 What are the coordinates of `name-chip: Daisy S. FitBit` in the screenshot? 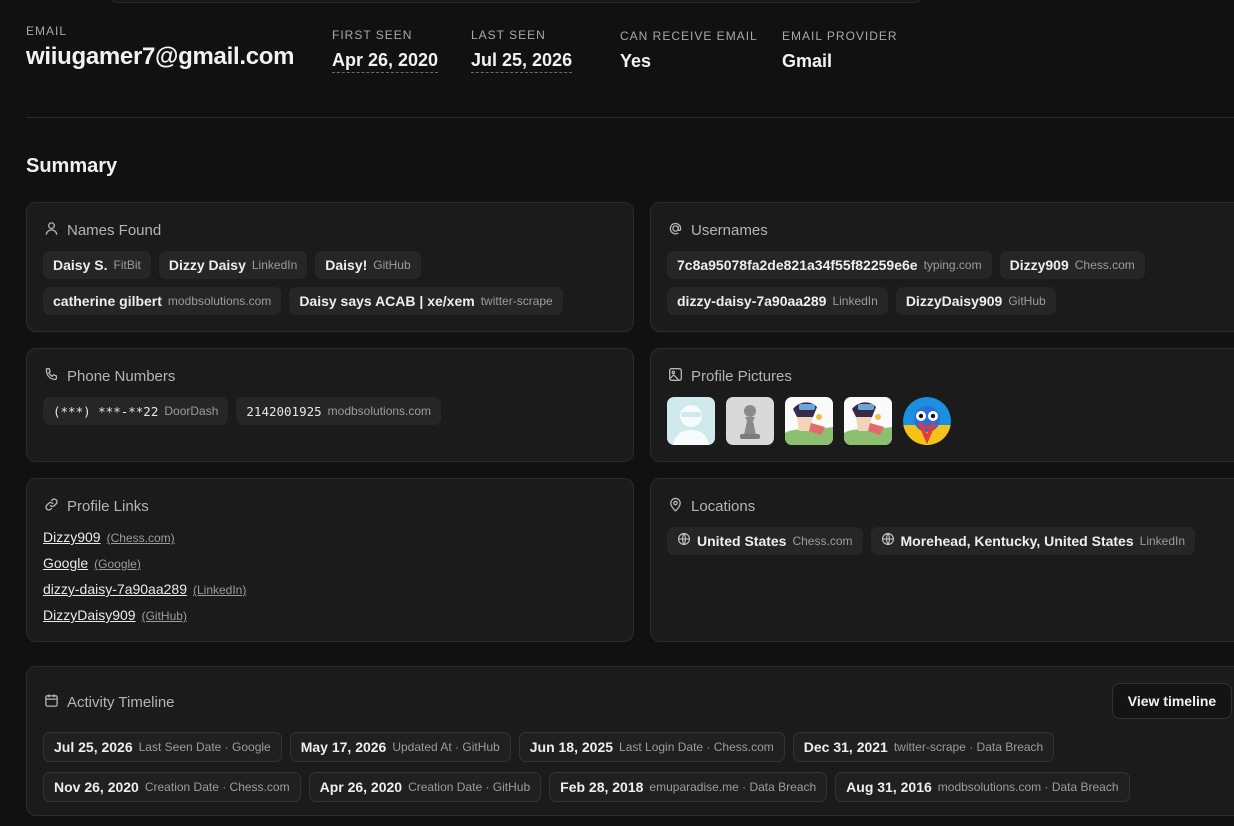 It's located at (97, 265).